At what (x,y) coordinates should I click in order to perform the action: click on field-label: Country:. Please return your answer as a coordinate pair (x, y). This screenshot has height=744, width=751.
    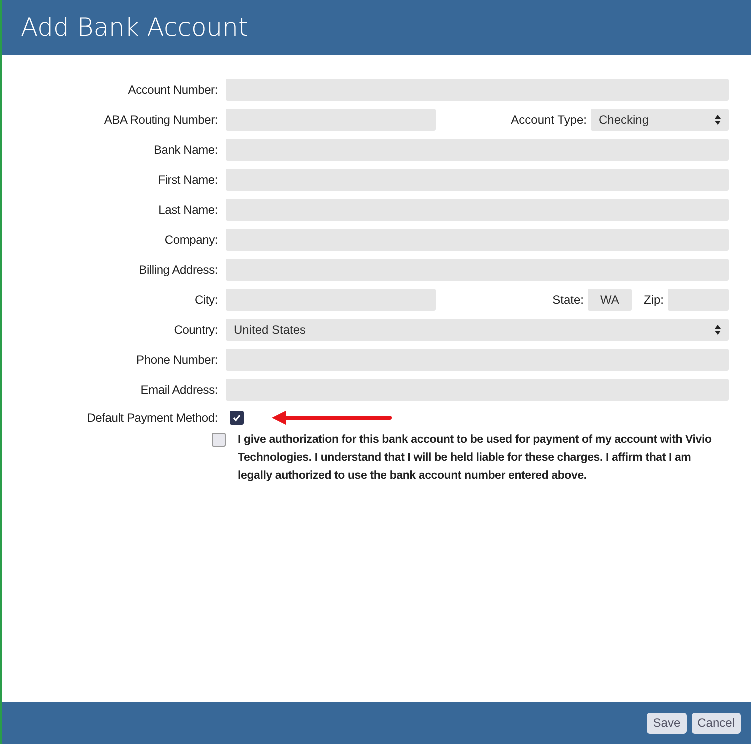
    Looking at the image, I should click on (196, 330).